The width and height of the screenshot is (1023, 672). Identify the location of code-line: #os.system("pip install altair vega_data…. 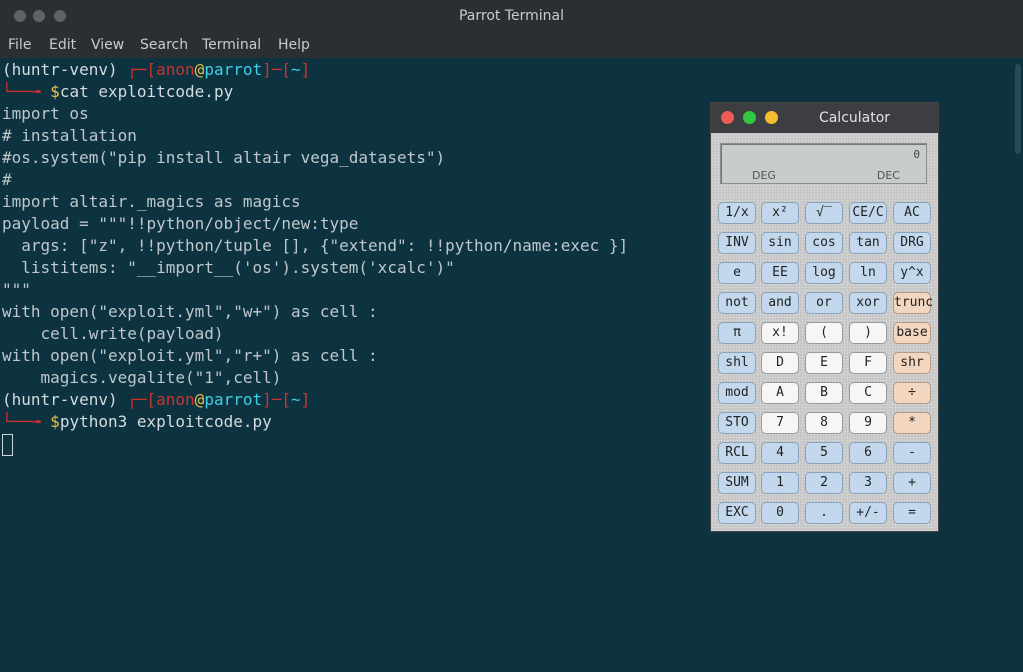
(224, 157).